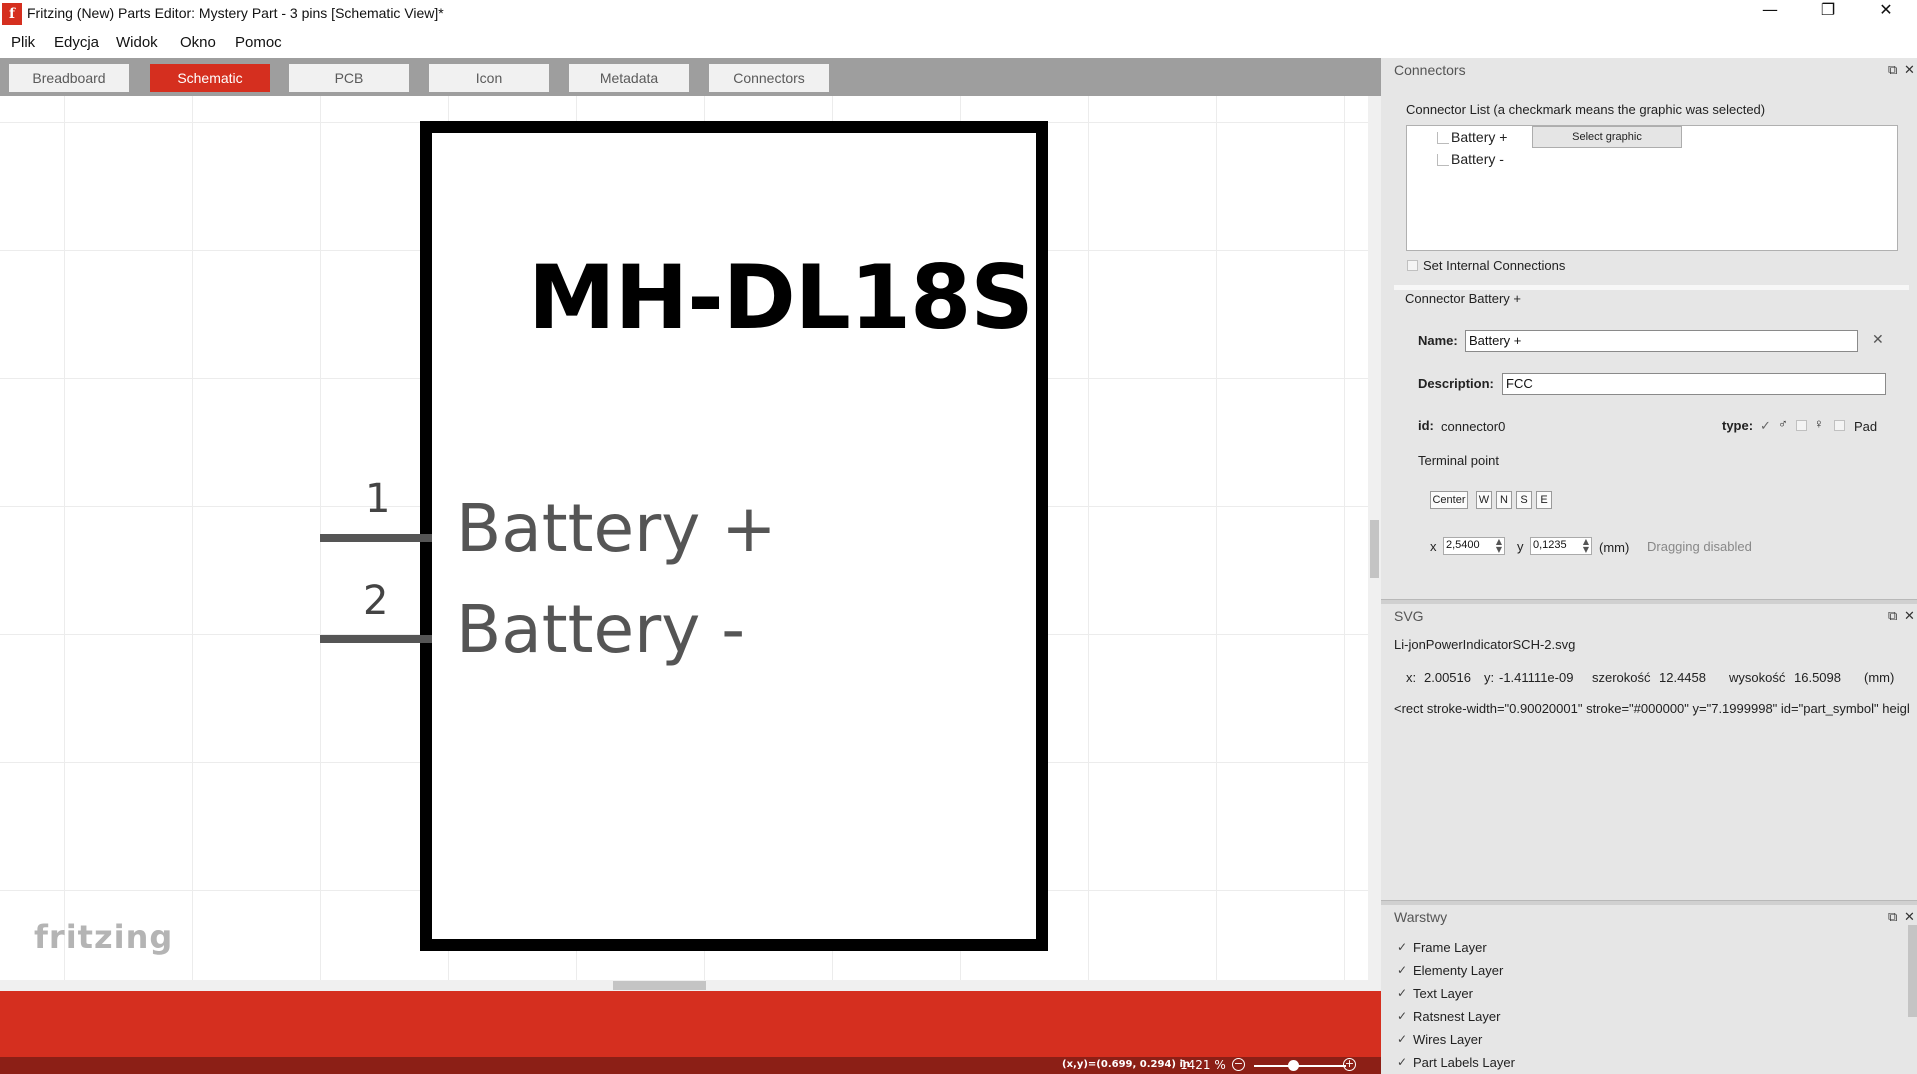 The image size is (1917, 1074). What do you see at coordinates (690, 1065) in the screenshot?
I see `status-bar: (x,y)=(0.699, 0.294) in 1421 % − +` at bounding box center [690, 1065].